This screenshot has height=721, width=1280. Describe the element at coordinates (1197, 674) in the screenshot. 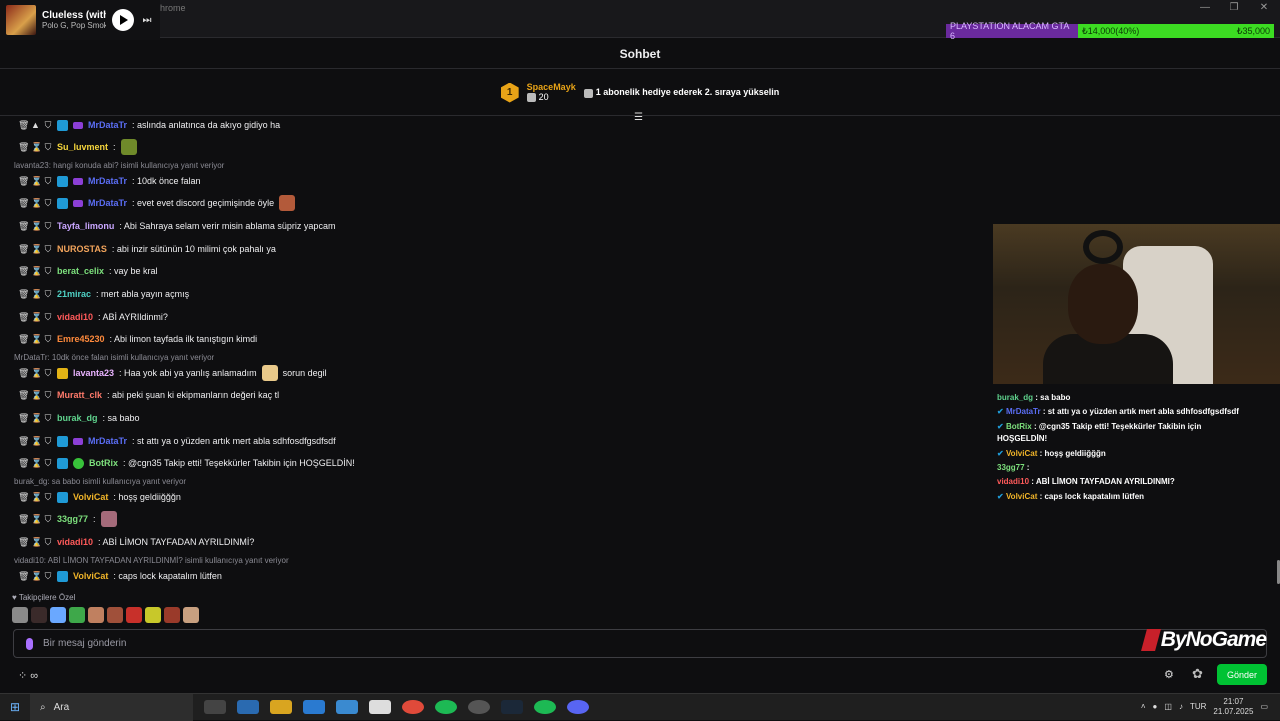

I see `bits-icon: ✿` at that location.